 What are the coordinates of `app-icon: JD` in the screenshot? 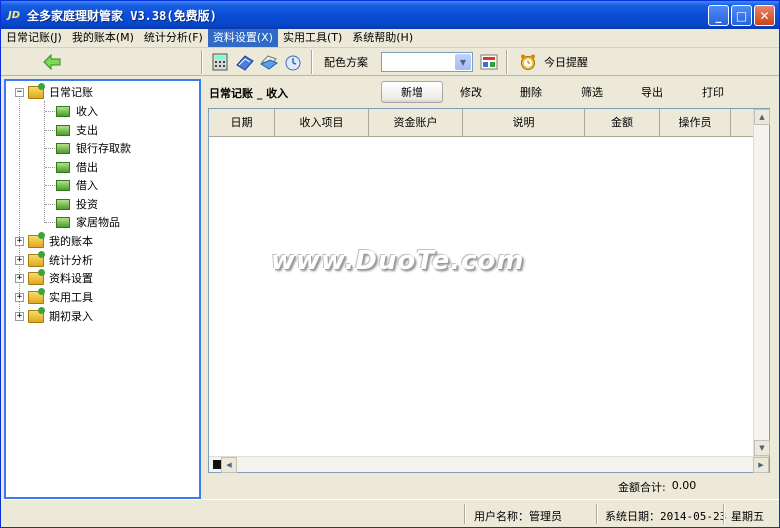 It's located at (14, 15).